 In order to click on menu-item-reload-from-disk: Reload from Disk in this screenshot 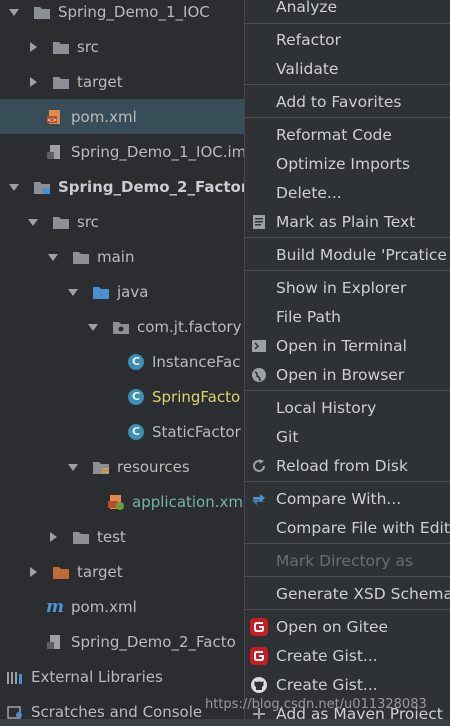, I will do `click(347, 465)`.